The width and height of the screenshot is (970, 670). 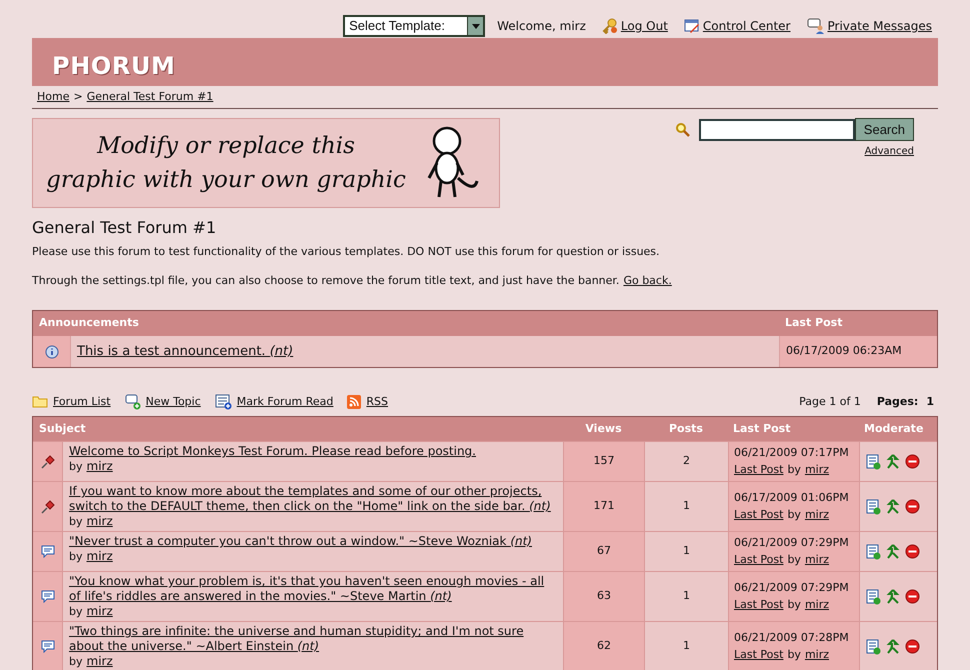 What do you see at coordinates (815, 26) in the screenshot?
I see `chat-person-icon` at bounding box center [815, 26].